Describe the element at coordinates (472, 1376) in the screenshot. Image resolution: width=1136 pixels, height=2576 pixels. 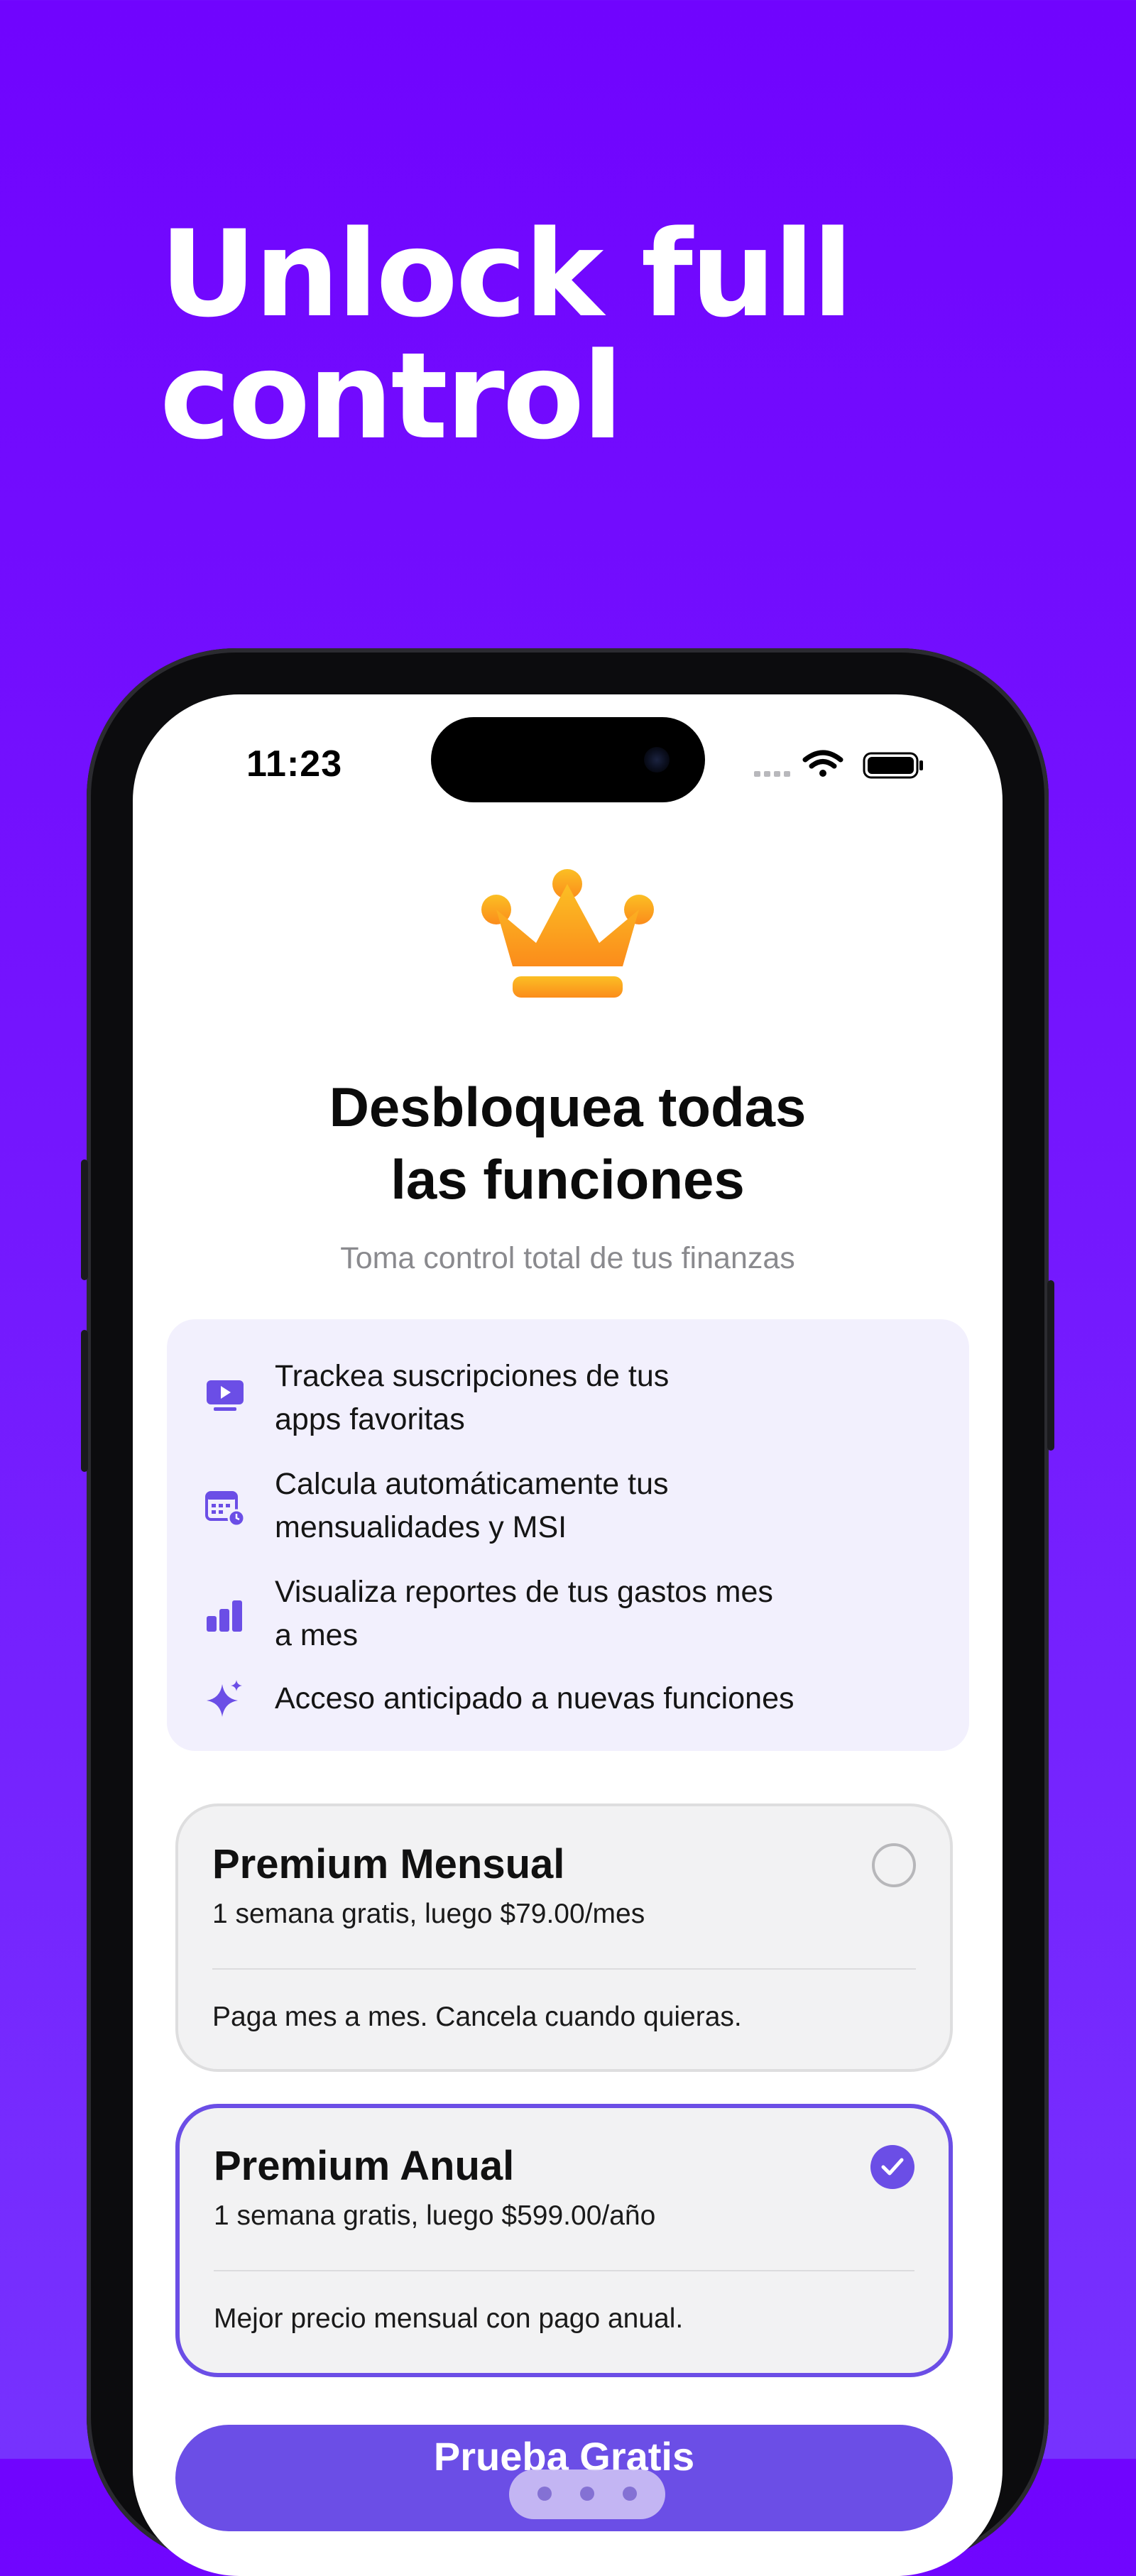
I see `feature-line: Trackea suscripciones de tus` at that location.